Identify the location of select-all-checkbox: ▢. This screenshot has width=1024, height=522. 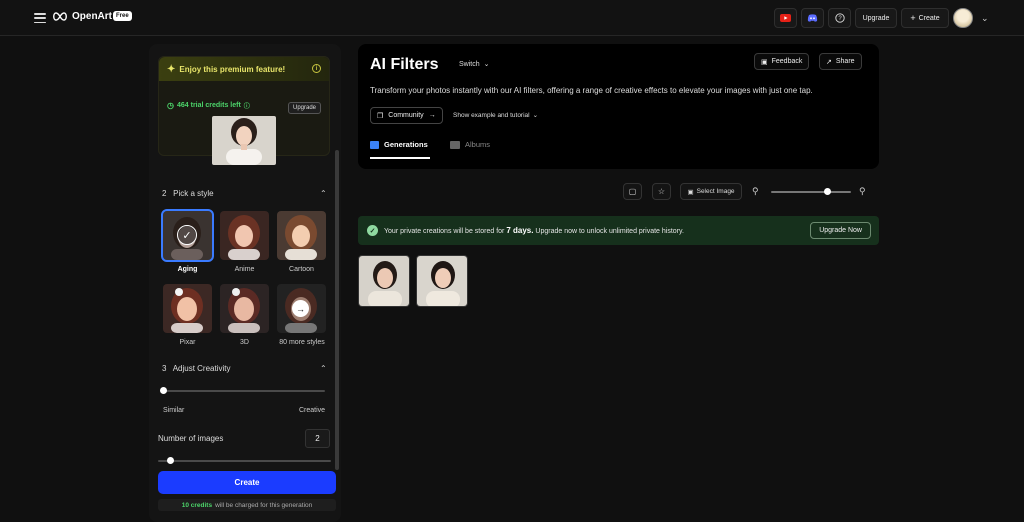
(632, 191).